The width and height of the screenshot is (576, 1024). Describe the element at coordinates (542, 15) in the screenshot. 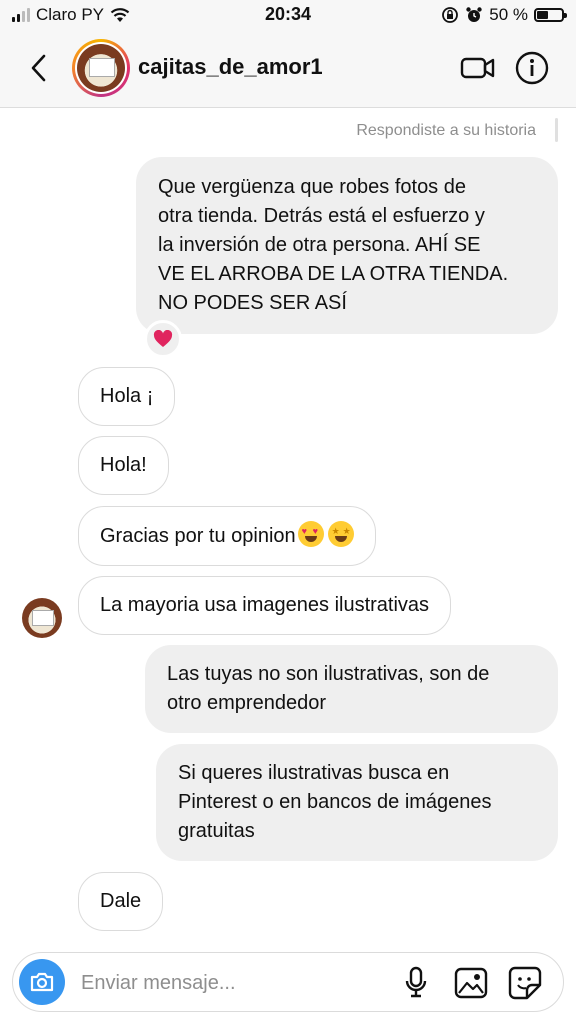

I see `battery-fill` at that location.